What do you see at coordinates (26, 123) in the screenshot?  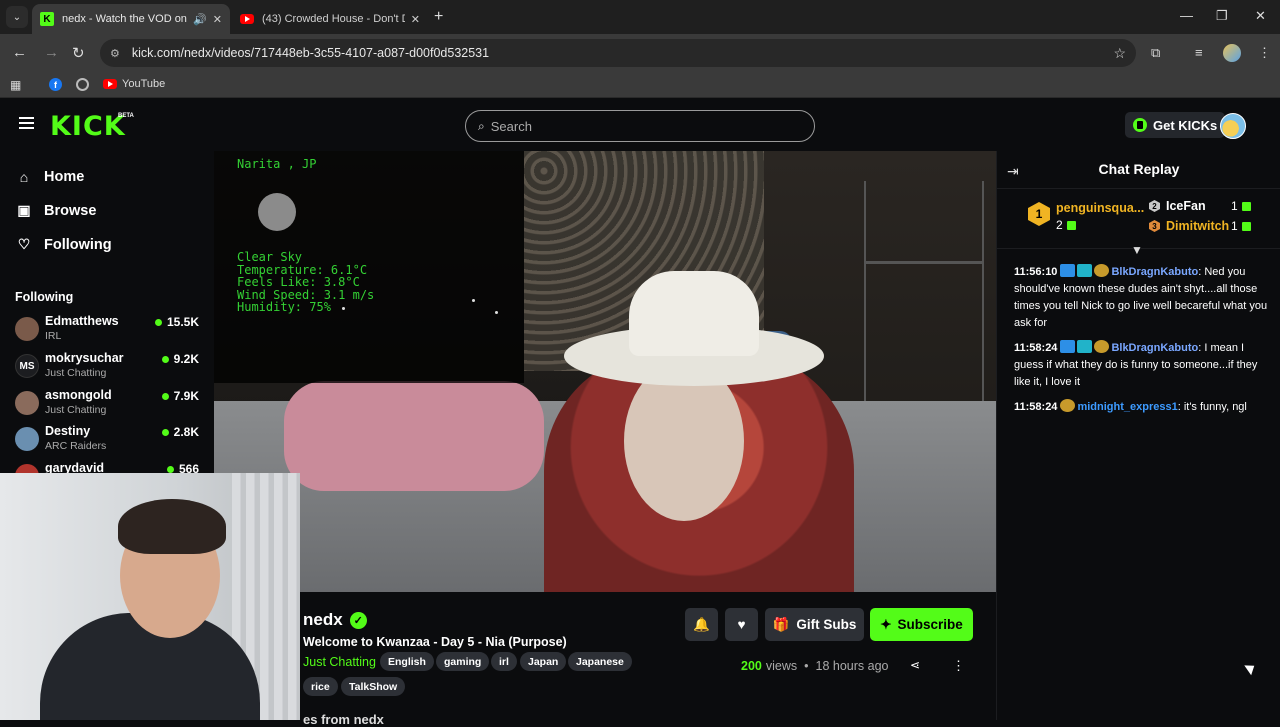 I see `hamburger-menu-icon` at bounding box center [26, 123].